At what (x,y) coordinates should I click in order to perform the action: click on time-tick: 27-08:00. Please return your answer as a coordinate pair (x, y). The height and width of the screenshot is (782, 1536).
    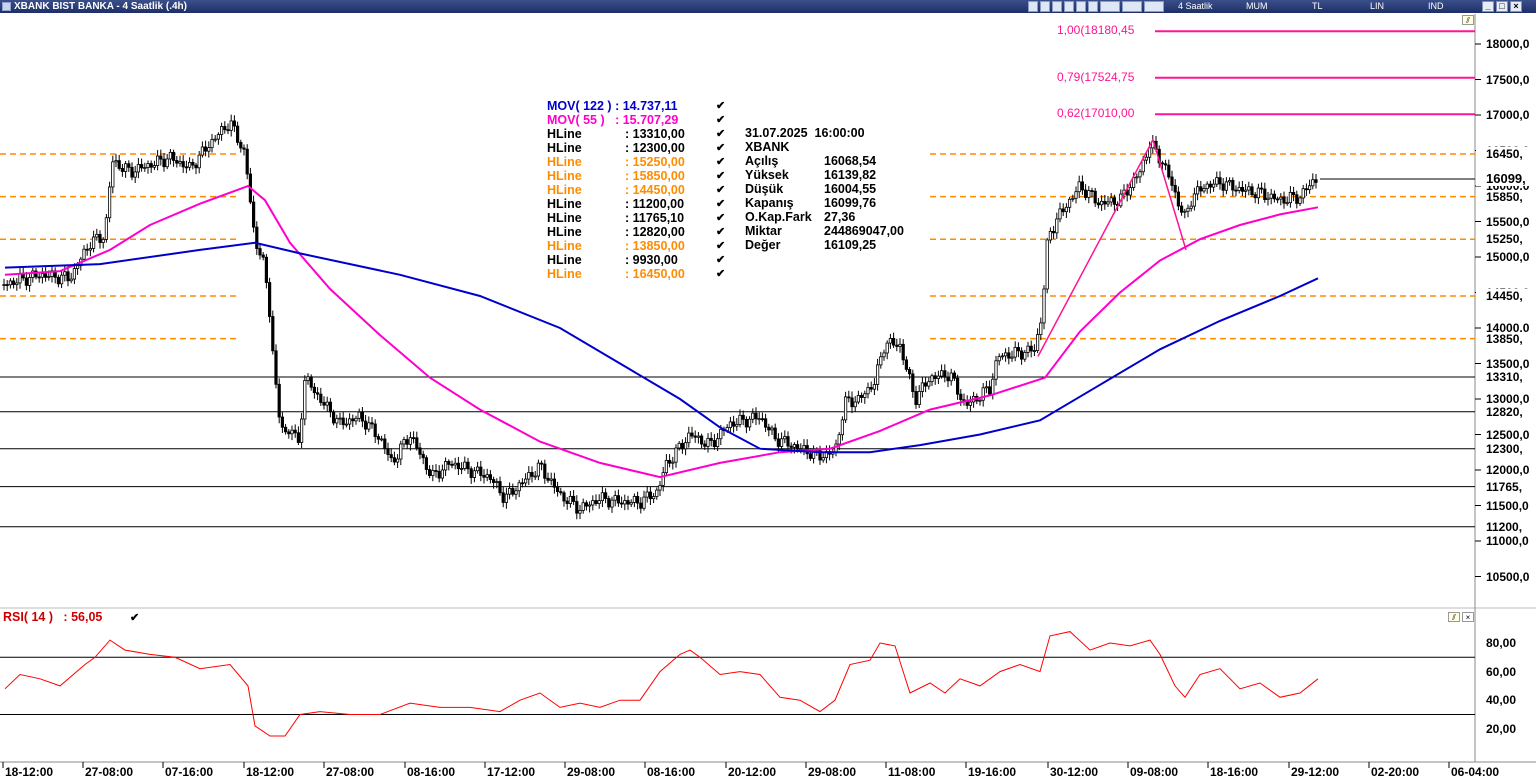
    Looking at the image, I should click on (109, 772).